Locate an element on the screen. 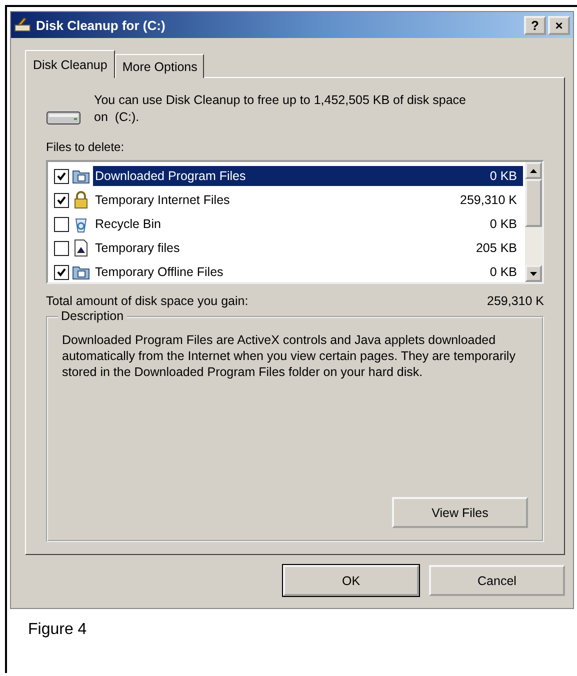 This screenshot has width=577, height=676. scrollbar is located at coordinates (533, 222).